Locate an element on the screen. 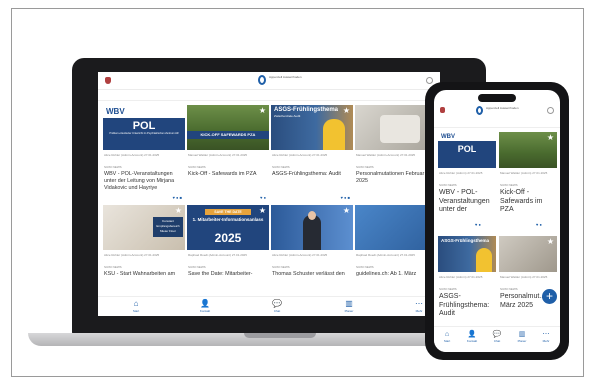 The height and width of the screenshot is (385, 595). bottom-tab-bar: ⌂ Start 👤 Kontakt 💬 Chat ▥ Planer ⋯ Mehr is located at coordinates (497, 339).